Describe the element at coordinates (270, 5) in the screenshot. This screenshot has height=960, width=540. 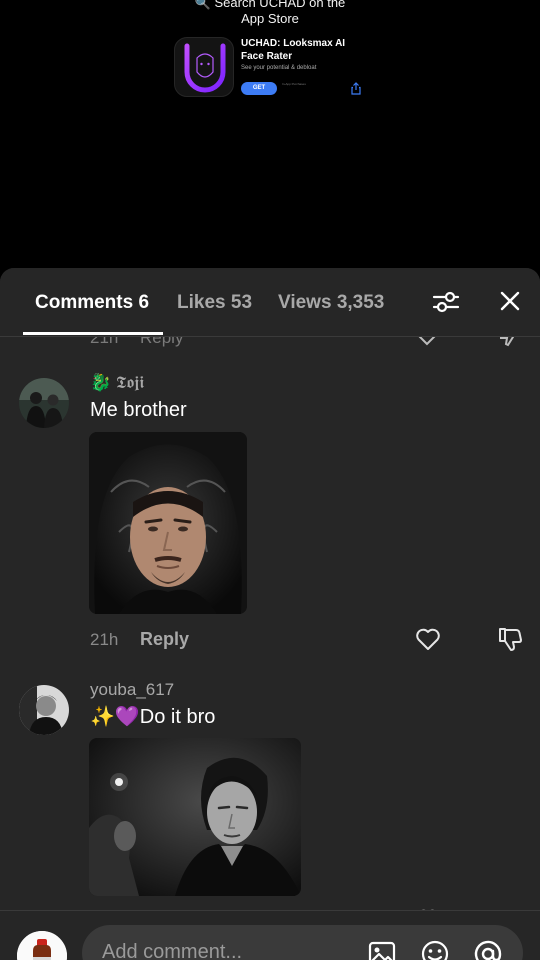
I see `ad-search-text: 🔍 Search UCHAD on the` at that location.